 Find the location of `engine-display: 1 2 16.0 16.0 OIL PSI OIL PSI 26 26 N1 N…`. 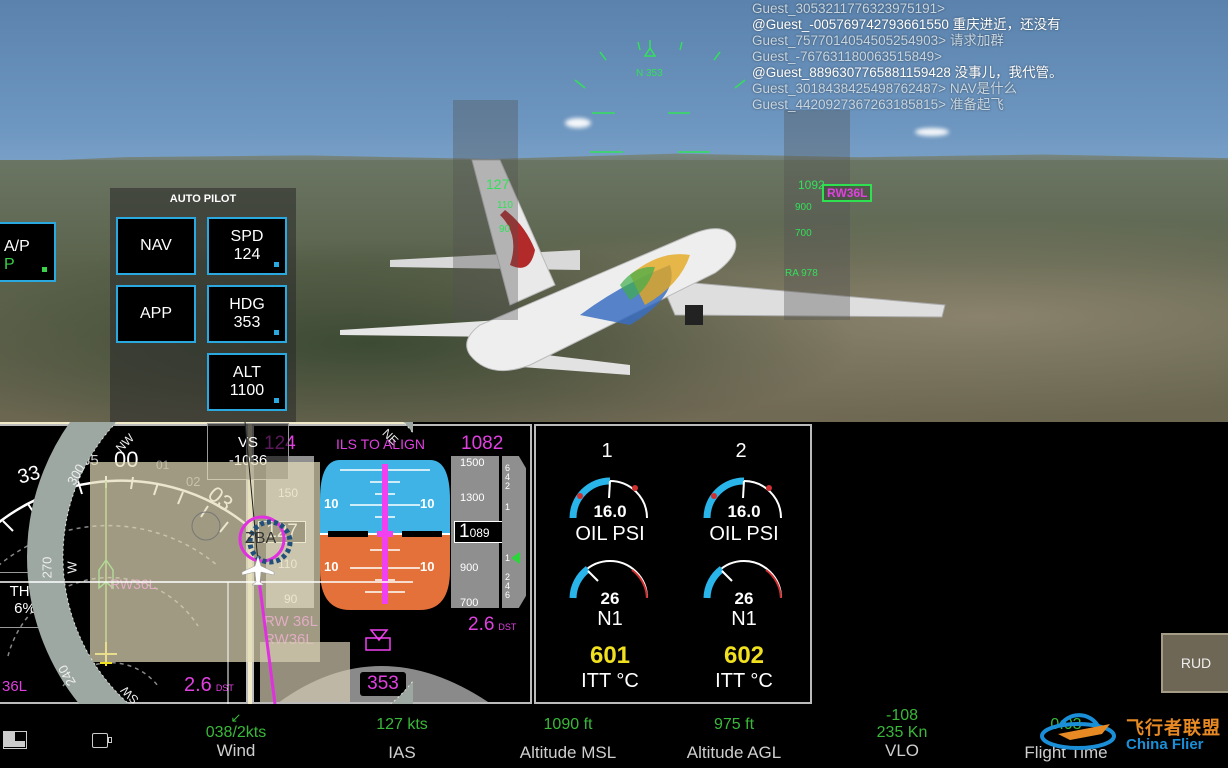

engine-display: 1 2 16.0 16.0 OIL PSI OIL PSI 26 26 N1 N… is located at coordinates (673, 564).